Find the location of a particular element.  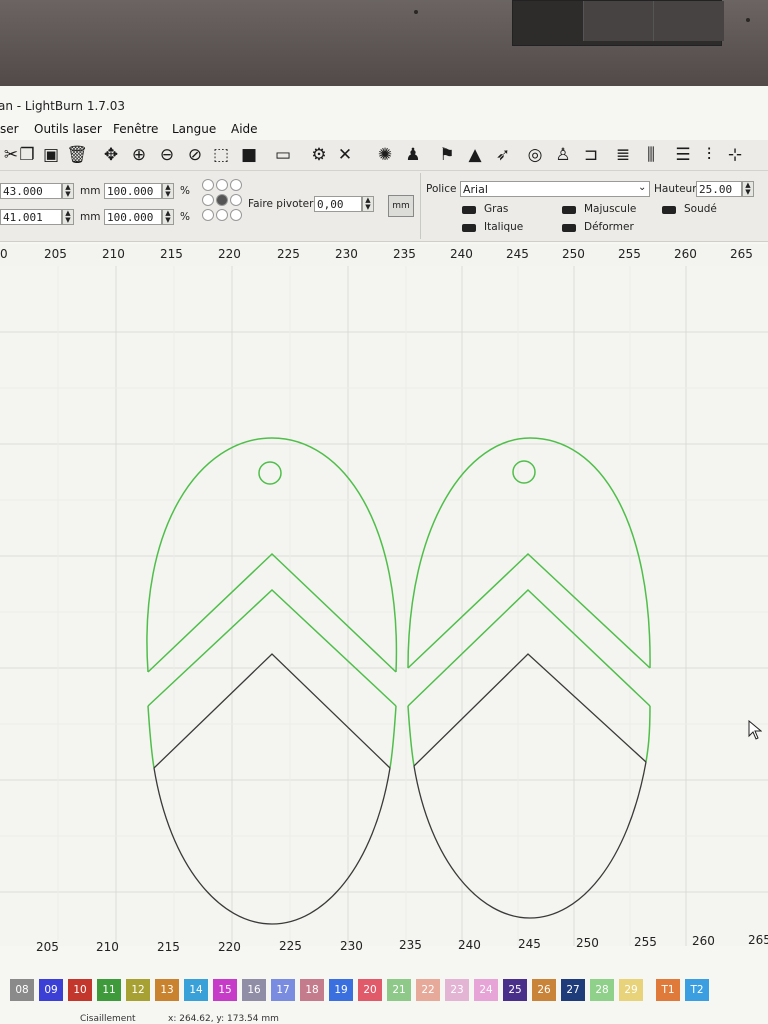

zoom-frame-icon: ⬚ is located at coordinates (221, 155).